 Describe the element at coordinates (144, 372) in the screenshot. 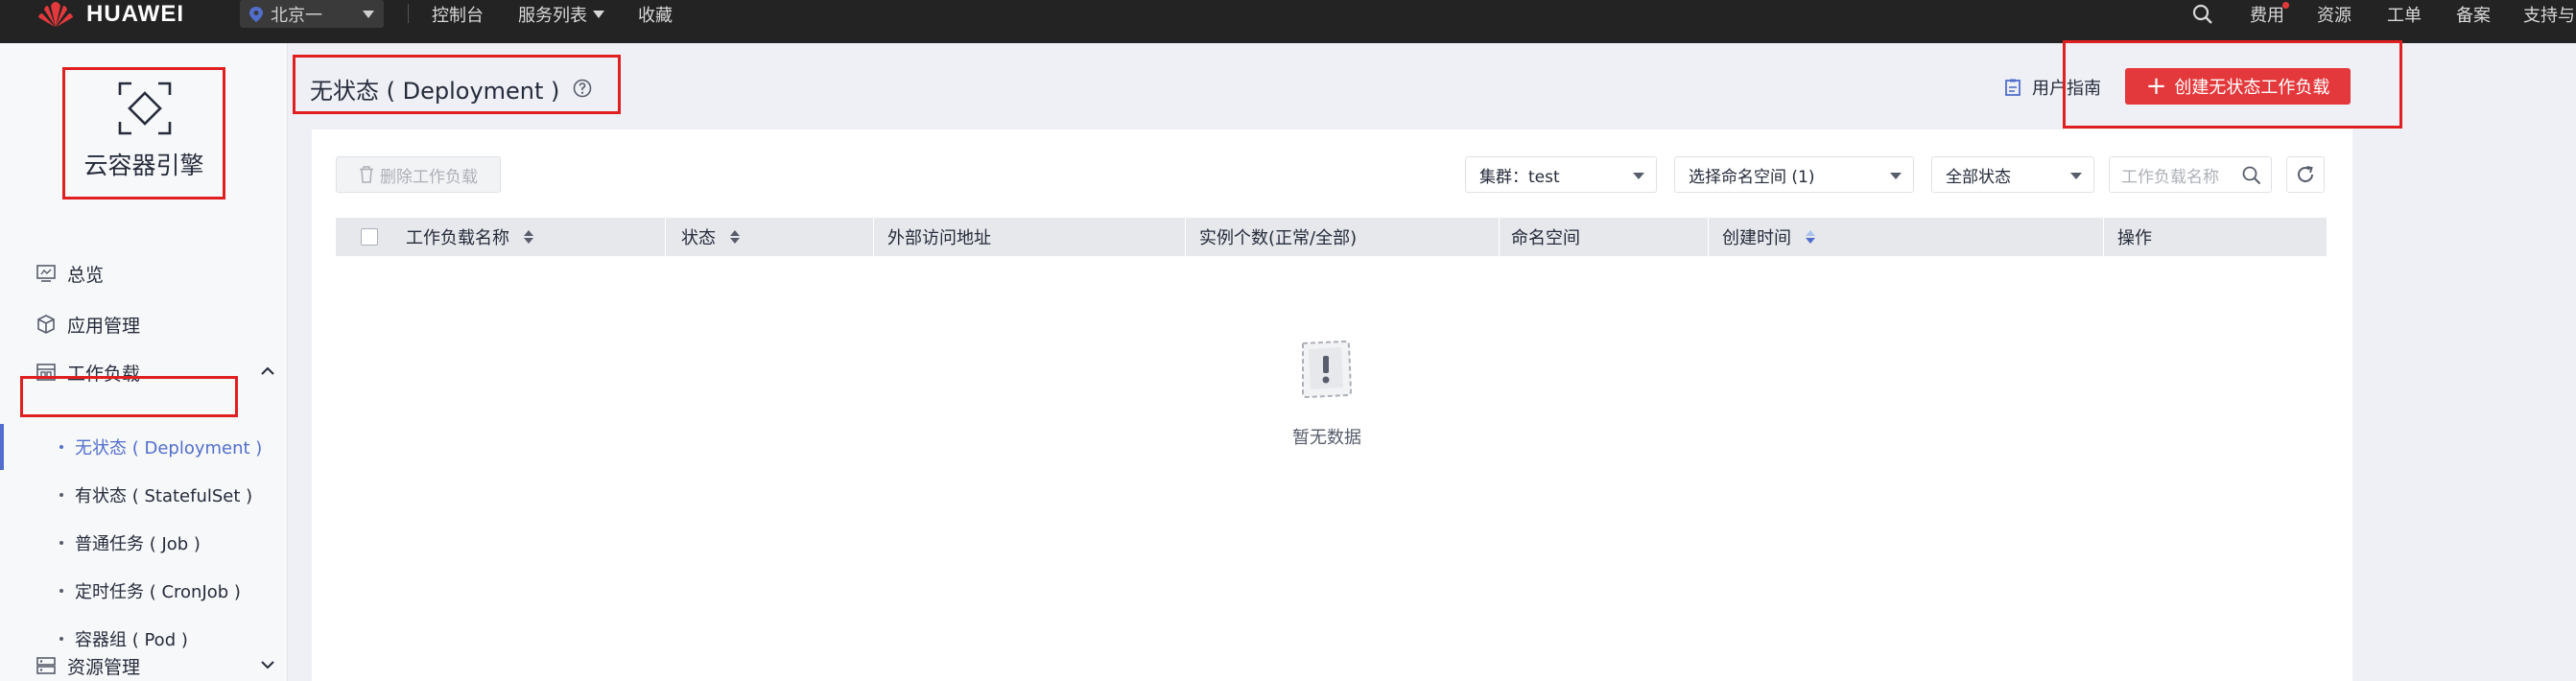

I see `sidebar-item-workloads: 工作负载` at that location.